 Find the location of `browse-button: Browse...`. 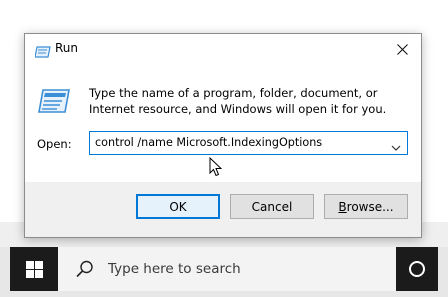

browse-button: Browse... is located at coordinates (366, 206).